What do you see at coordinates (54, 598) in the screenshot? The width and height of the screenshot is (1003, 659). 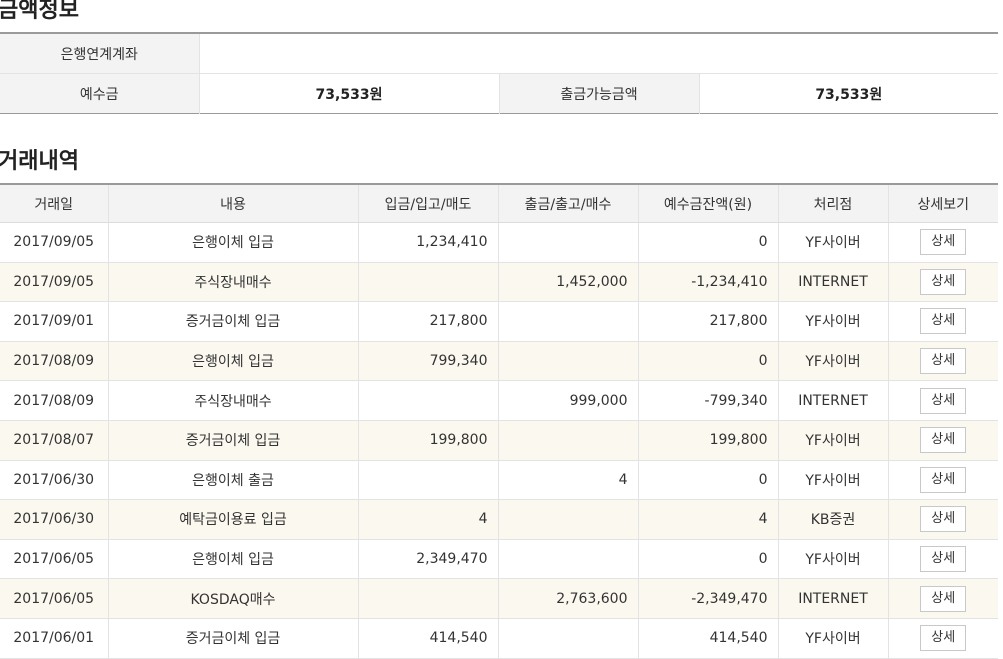 I see `cell-date: 2017/06/05` at bounding box center [54, 598].